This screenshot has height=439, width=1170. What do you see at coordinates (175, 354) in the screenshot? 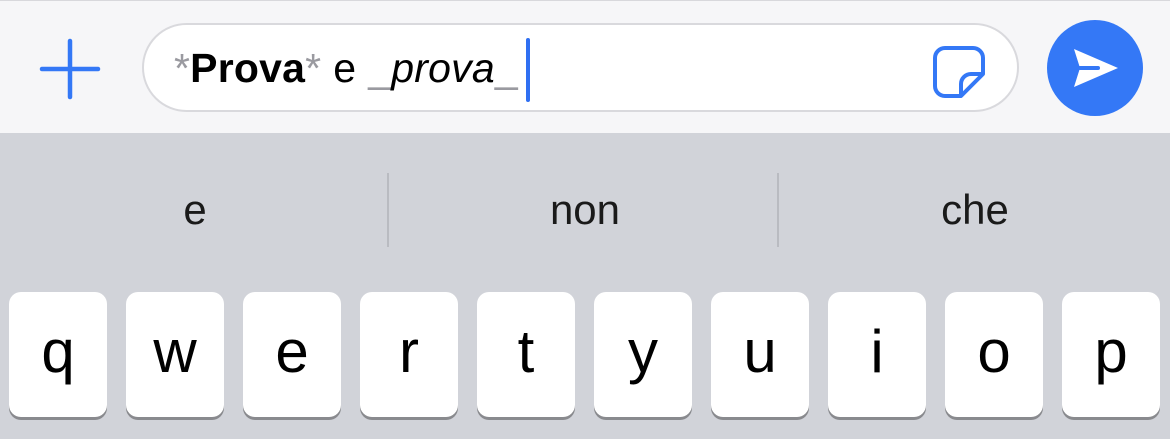
I see `key-w: w` at bounding box center [175, 354].